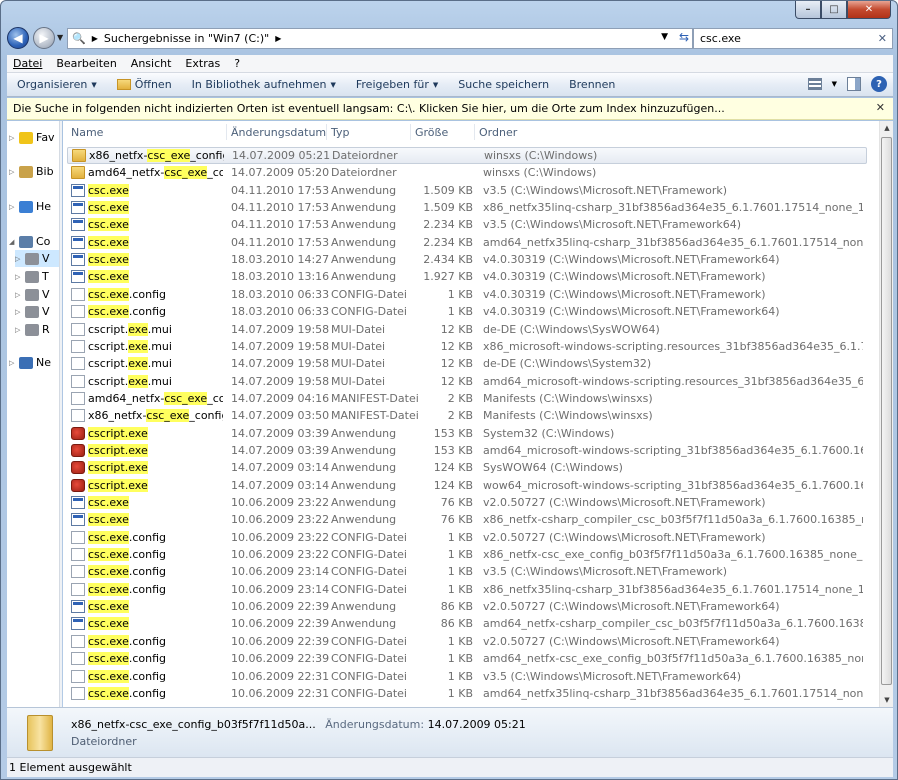 The image size is (898, 780). I want to click on back-button: ◀, so click(18, 38).